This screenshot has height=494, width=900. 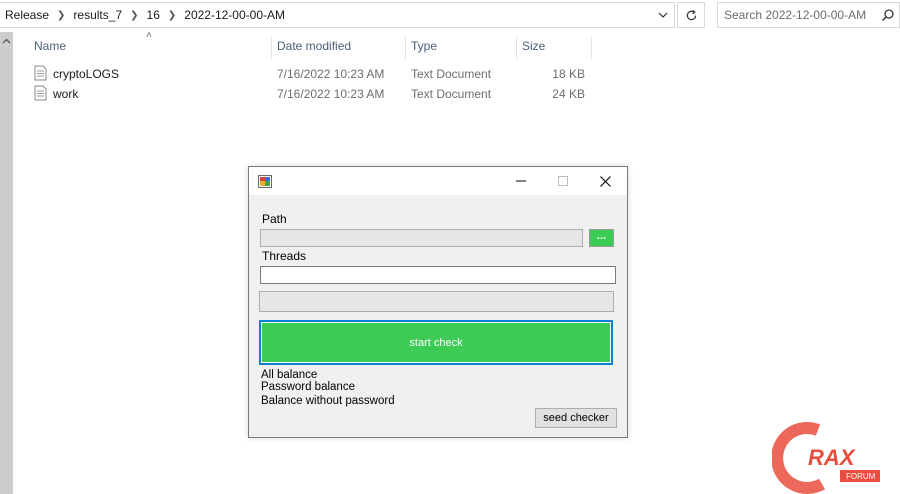 What do you see at coordinates (308, 387) in the screenshot?
I see `password-balance-label: Password balance` at bounding box center [308, 387].